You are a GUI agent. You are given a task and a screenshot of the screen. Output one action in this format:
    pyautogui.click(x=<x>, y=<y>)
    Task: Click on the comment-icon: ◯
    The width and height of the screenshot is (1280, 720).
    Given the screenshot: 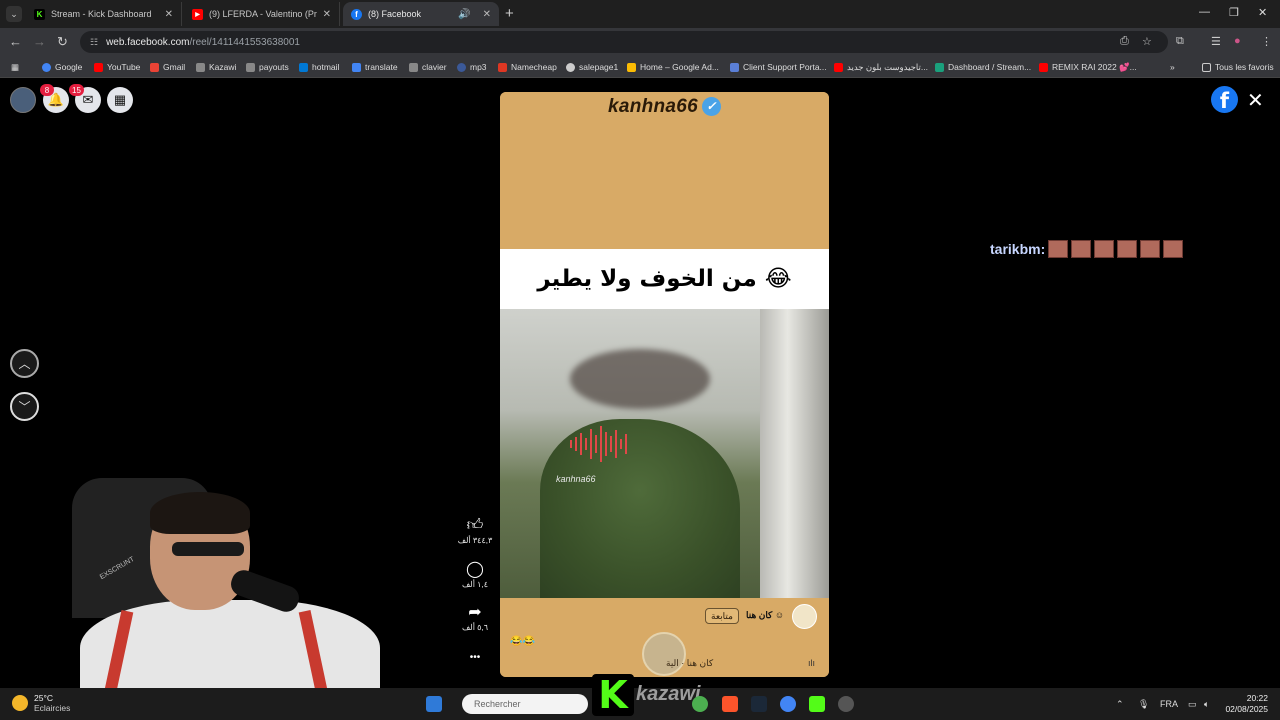 What is the action you would take?
    pyautogui.click(x=475, y=569)
    